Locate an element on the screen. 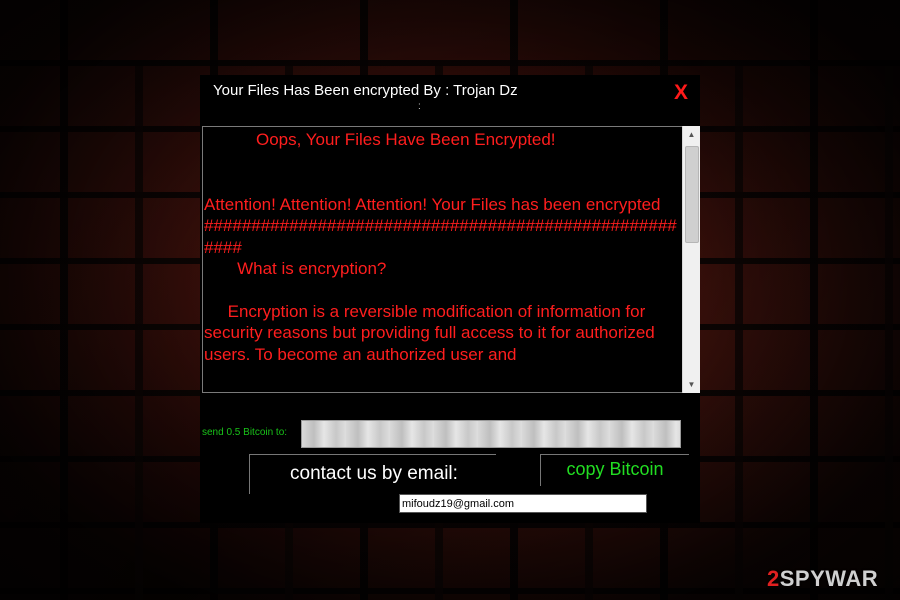  scroll-down-arrow-icon: ▼ is located at coordinates (691, 384).